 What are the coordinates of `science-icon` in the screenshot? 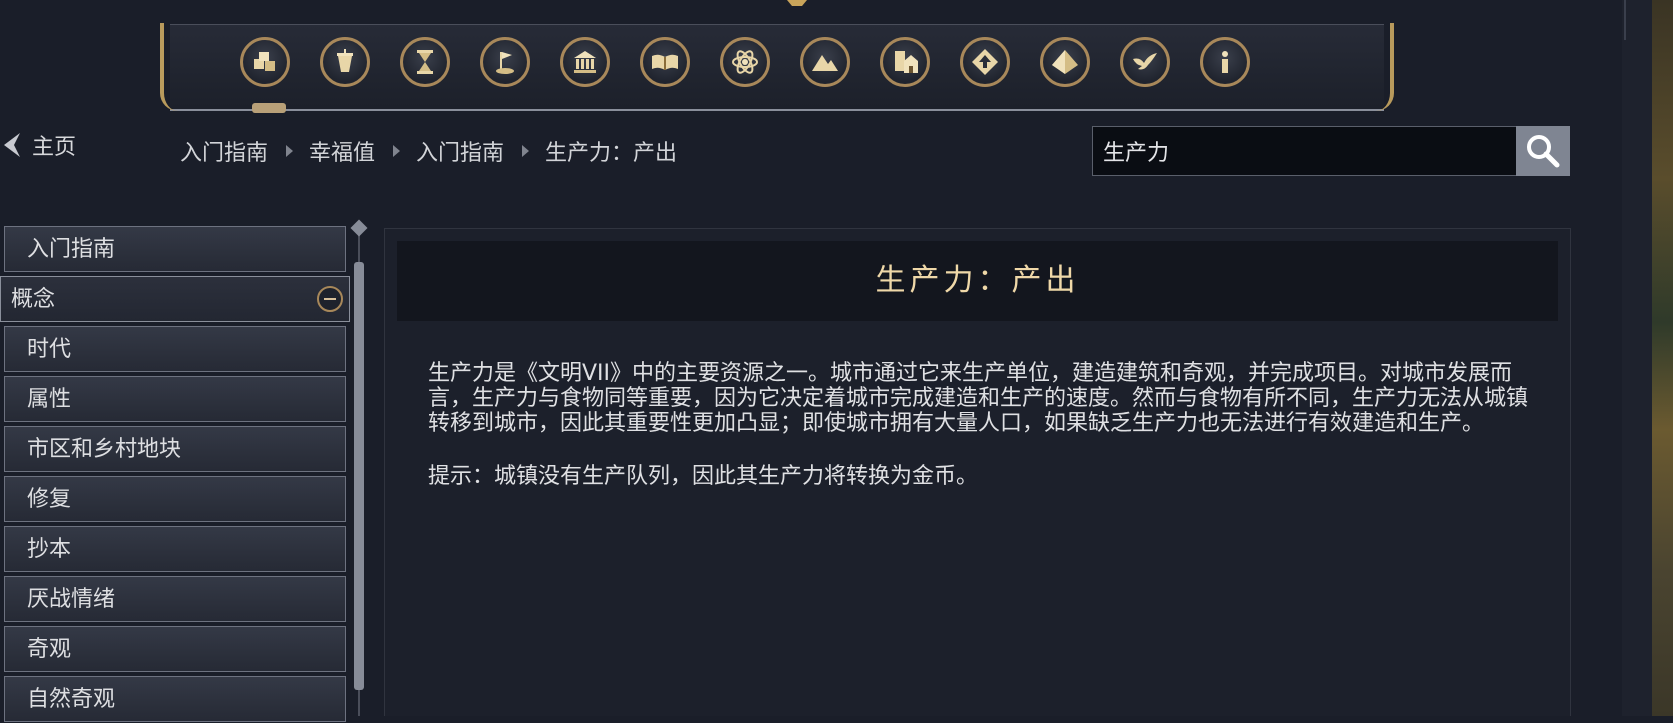 It's located at (745, 62).